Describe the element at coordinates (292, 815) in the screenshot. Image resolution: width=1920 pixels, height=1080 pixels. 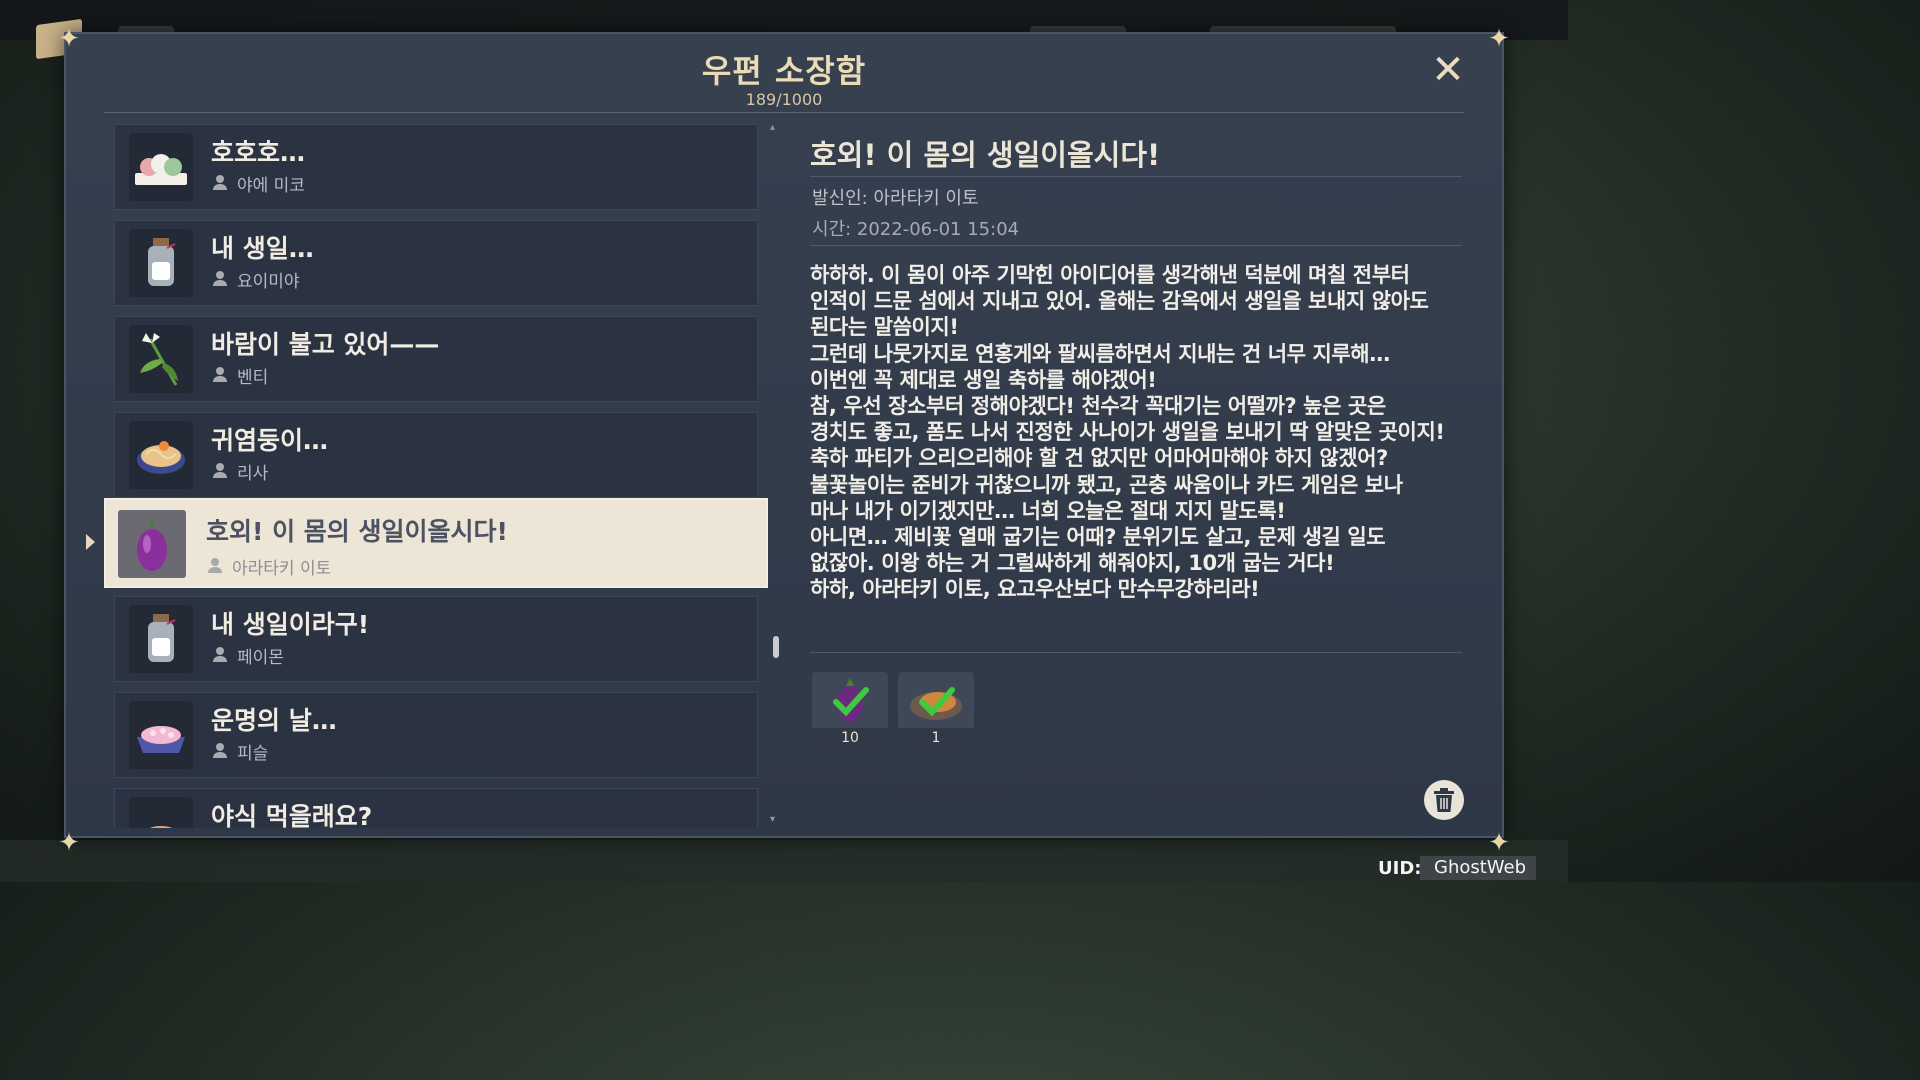
I see `mail-title: 야식 먹을래요?` at that location.